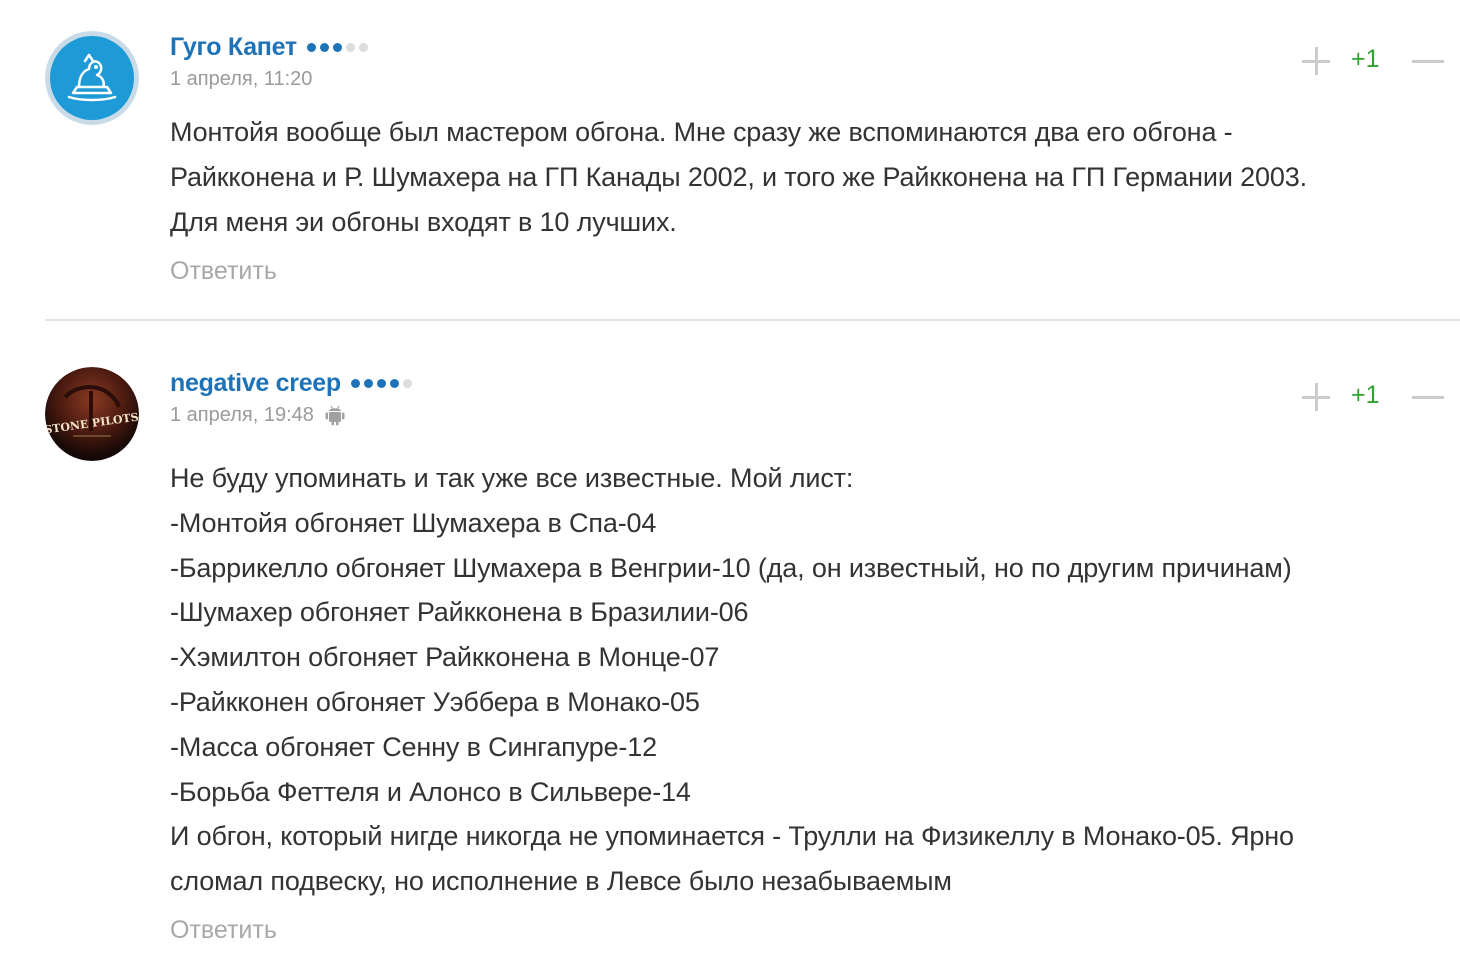 The width and height of the screenshot is (1460, 956). What do you see at coordinates (335, 415) in the screenshot?
I see `android-icon` at bounding box center [335, 415].